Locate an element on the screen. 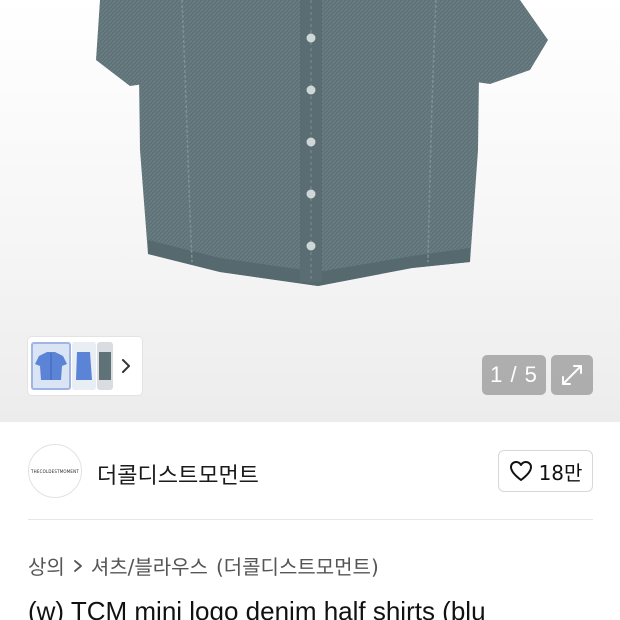 Image resolution: width=620 pixels, height=620 pixels. breadcrumb-category: 상의 is located at coordinates (46, 565).